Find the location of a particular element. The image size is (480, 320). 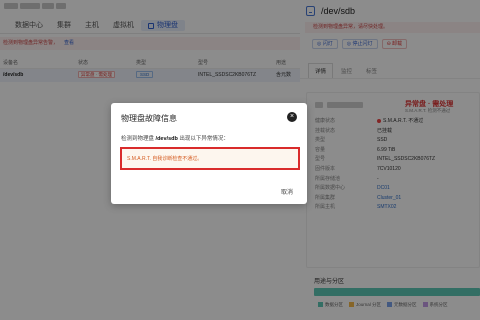

fault-message: S.M.A.R.T. 自我诊断检查不通过。 is located at coordinates (165, 159).